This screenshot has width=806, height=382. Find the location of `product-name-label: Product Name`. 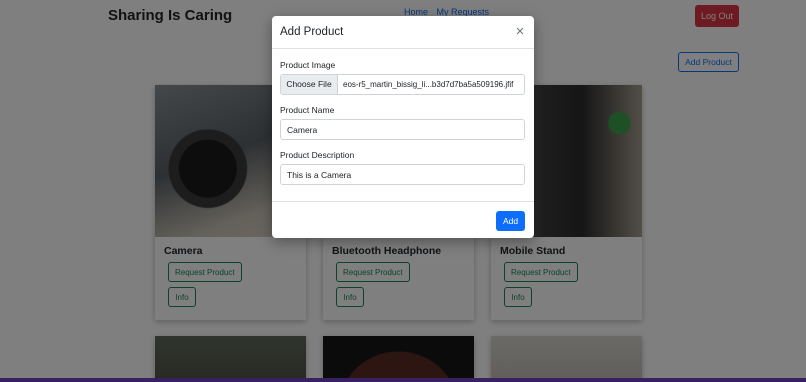

product-name-label: Product Name is located at coordinates (307, 110).